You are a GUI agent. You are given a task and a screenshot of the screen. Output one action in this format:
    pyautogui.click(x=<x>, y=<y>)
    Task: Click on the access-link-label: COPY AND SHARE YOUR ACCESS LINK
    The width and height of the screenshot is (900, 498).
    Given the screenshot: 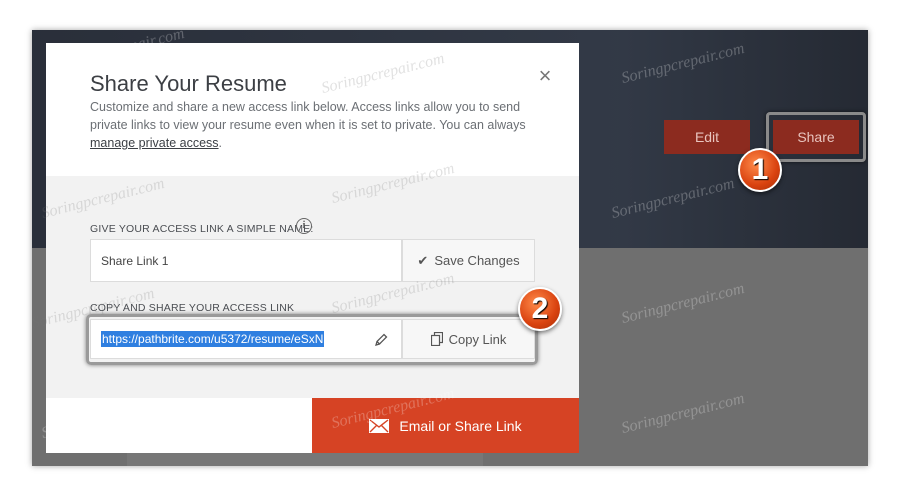 What is the action you would take?
    pyautogui.click(x=192, y=308)
    